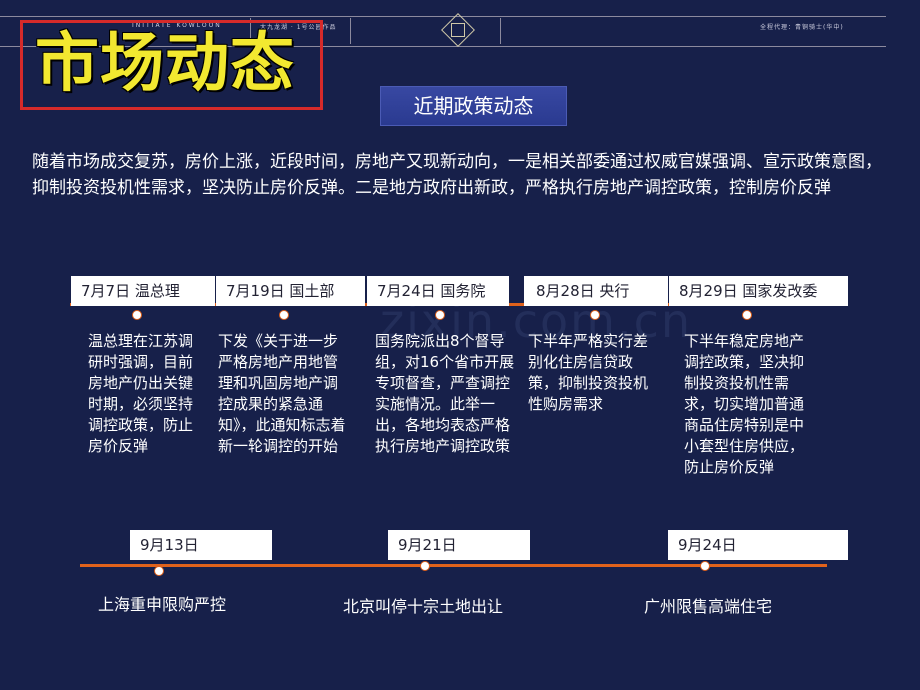 The width and height of the screenshot is (920, 690). What do you see at coordinates (141, 393) in the screenshot?
I see `timeline-event-text: 温总理在江苏调研时强调，目前房地产仍出关键时期，必须坚持调控政策，防止房价反弹` at bounding box center [141, 393].